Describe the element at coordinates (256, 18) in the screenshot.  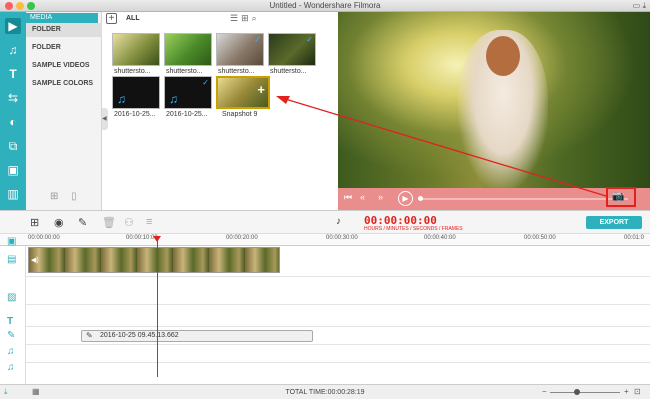
I see `search-icon: ⌕` at that location.